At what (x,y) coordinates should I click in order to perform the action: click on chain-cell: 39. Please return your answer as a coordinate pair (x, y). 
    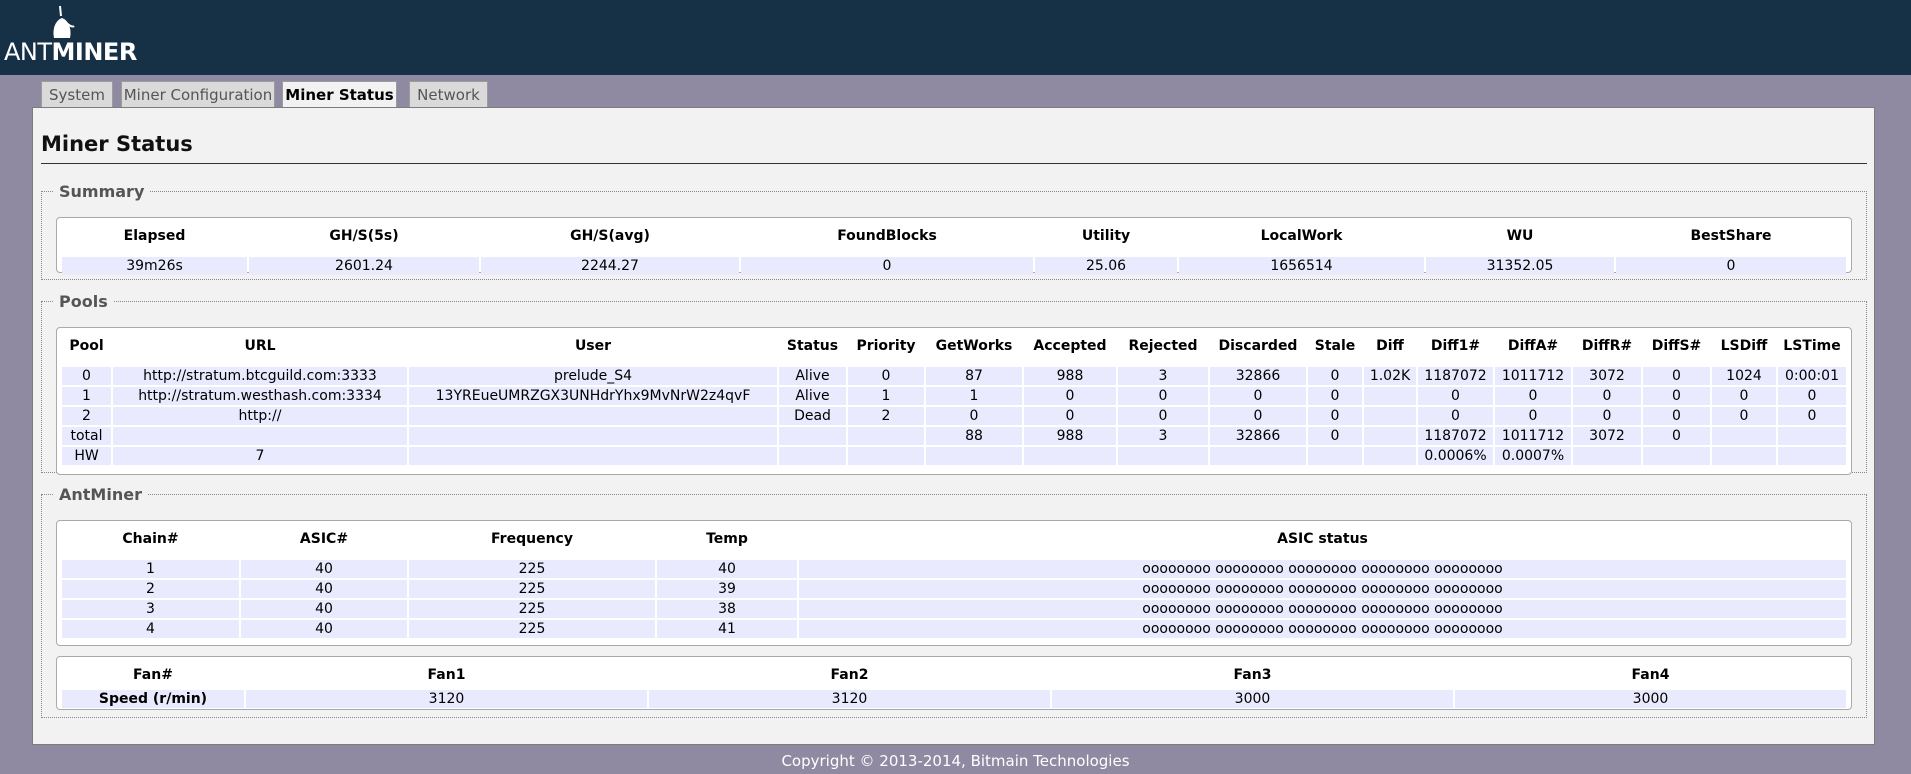
    Looking at the image, I should click on (727, 589).